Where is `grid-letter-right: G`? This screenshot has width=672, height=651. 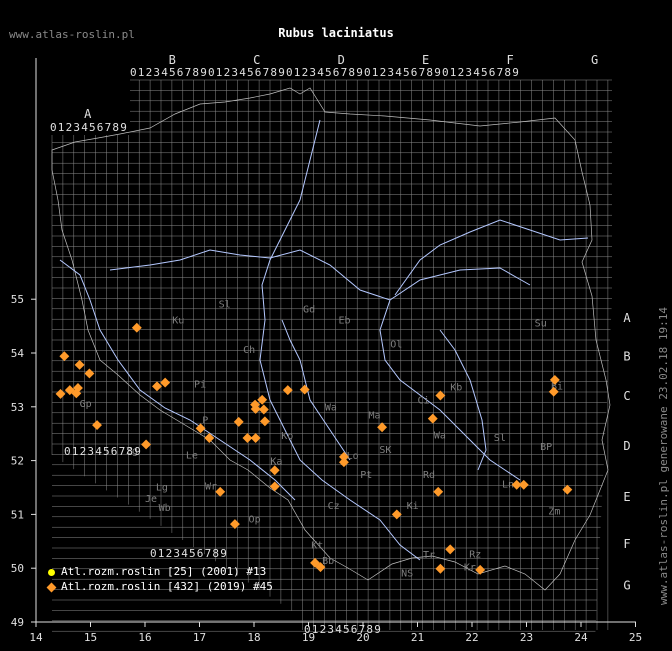
grid-letter-right: G is located at coordinates (626, 586).